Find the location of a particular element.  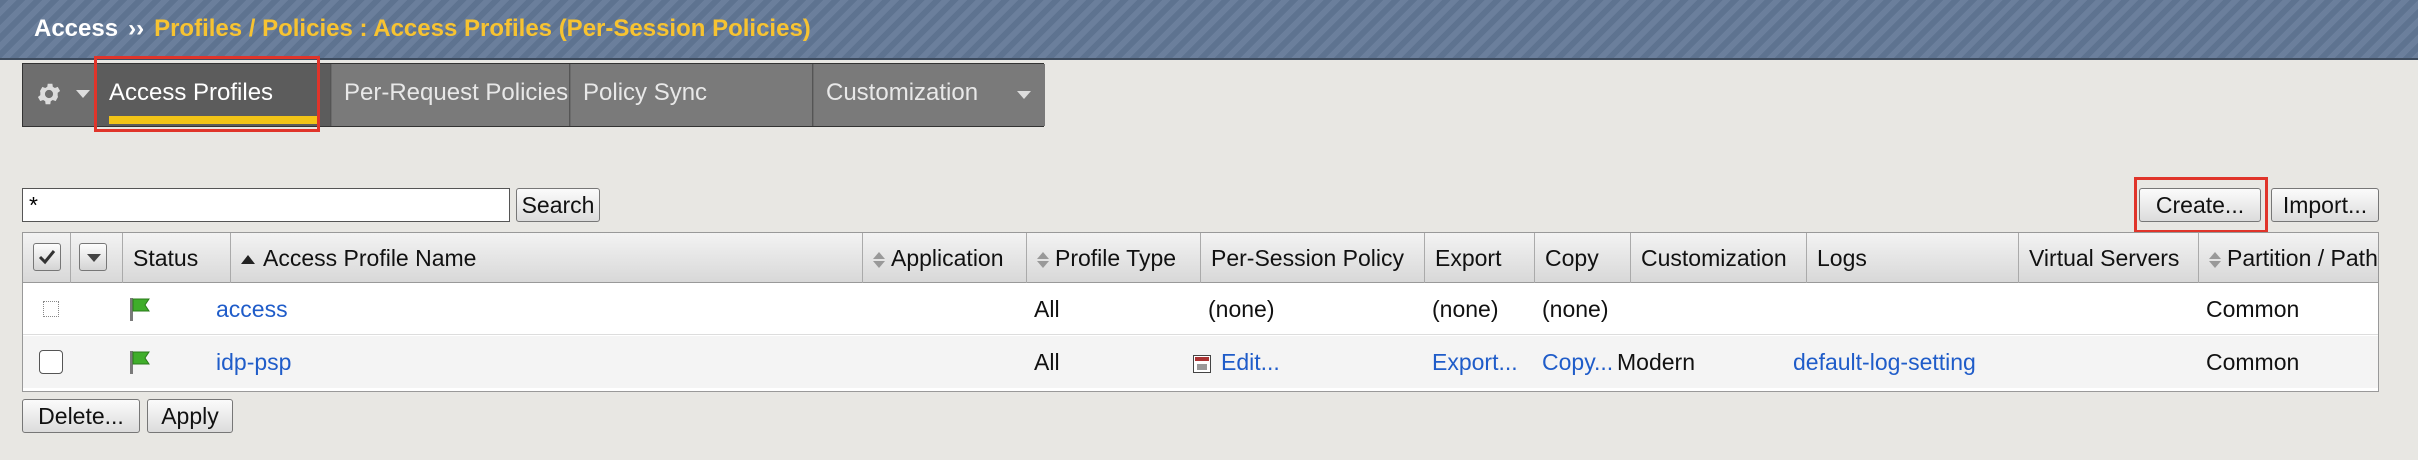

column-label: Profile Type is located at coordinates (1116, 258).